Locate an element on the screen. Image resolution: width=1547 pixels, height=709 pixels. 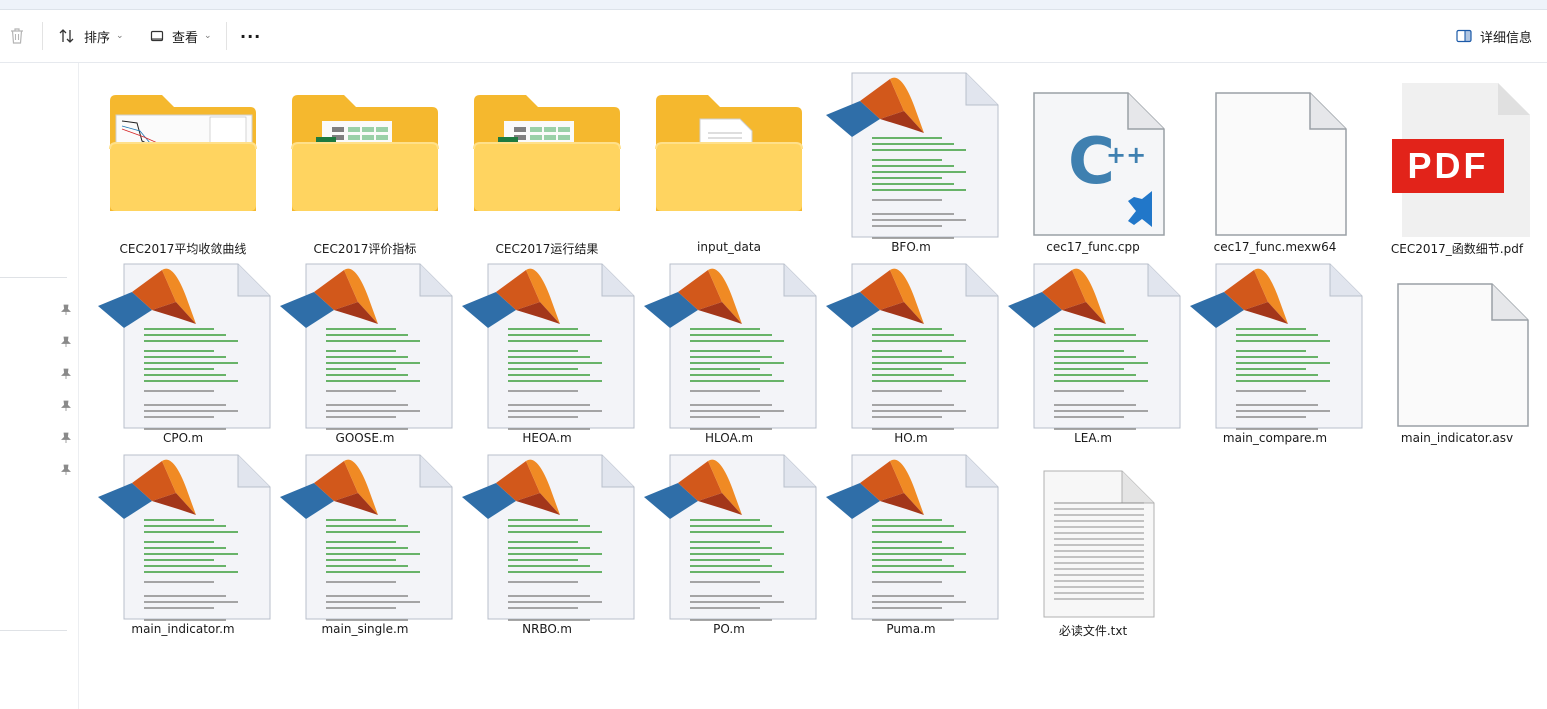
folder-item: input_data is located at coordinates (729, 158).